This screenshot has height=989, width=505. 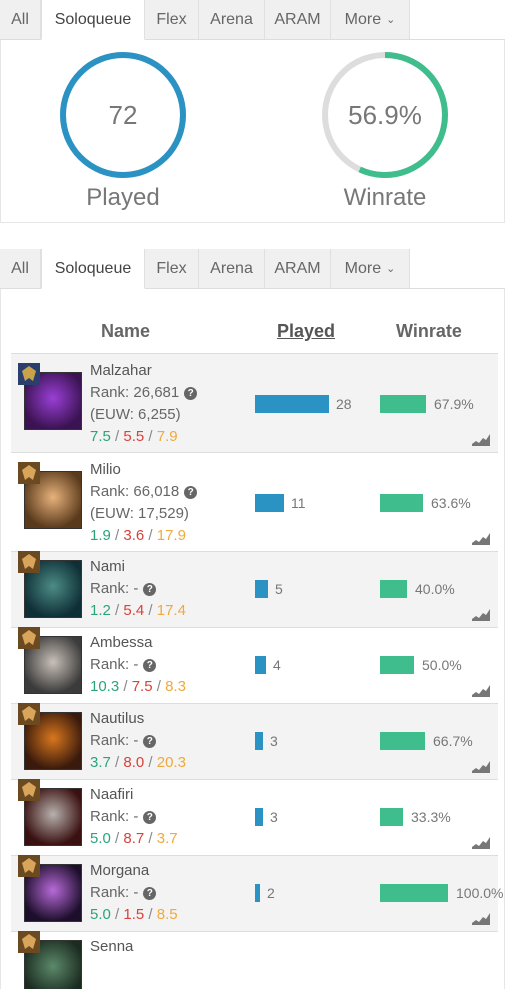 What do you see at coordinates (123, 197) in the screenshot?
I see `played-label: Played` at bounding box center [123, 197].